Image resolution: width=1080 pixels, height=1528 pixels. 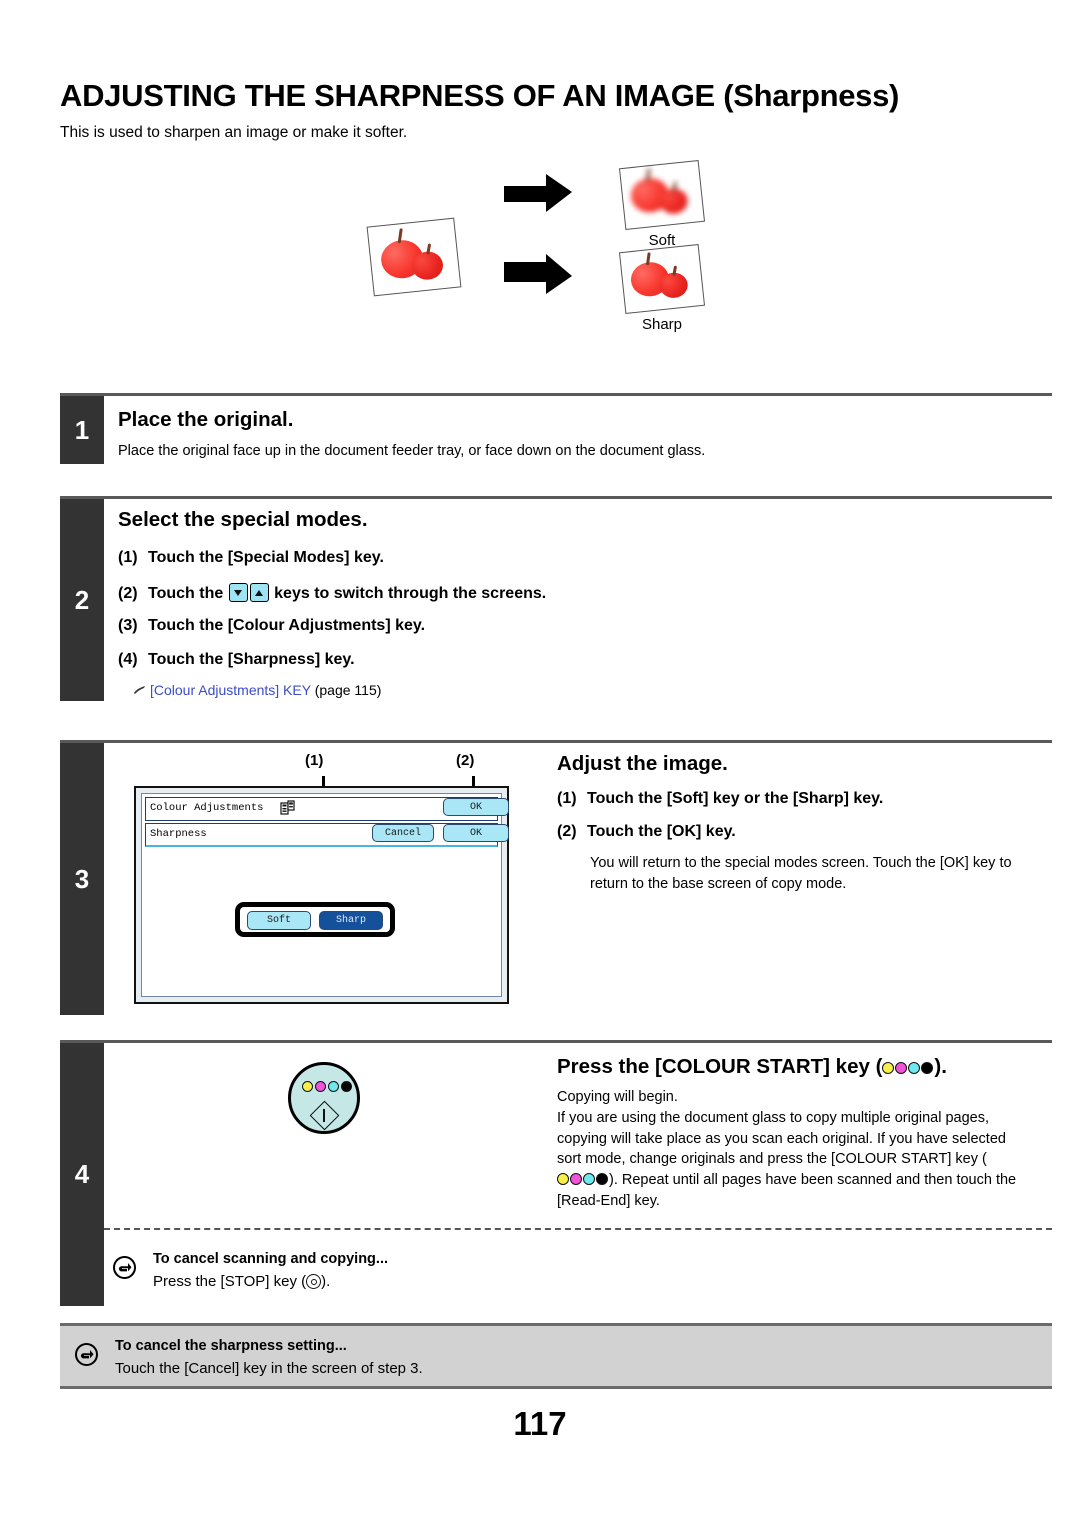 What do you see at coordinates (914, 1068) in the screenshot?
I see `cmyk-cyan-icon` at bounding box center [914, 1068].